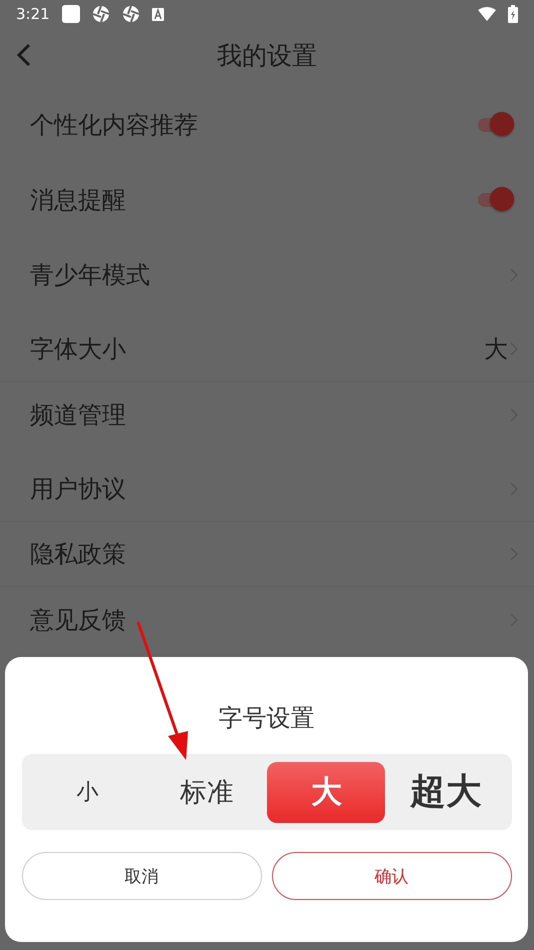 The width and height of the screenshot is (534, 950). Describe the element at coordinates (326, 792) in the screenshot. I see `size-option: 大` at that location.